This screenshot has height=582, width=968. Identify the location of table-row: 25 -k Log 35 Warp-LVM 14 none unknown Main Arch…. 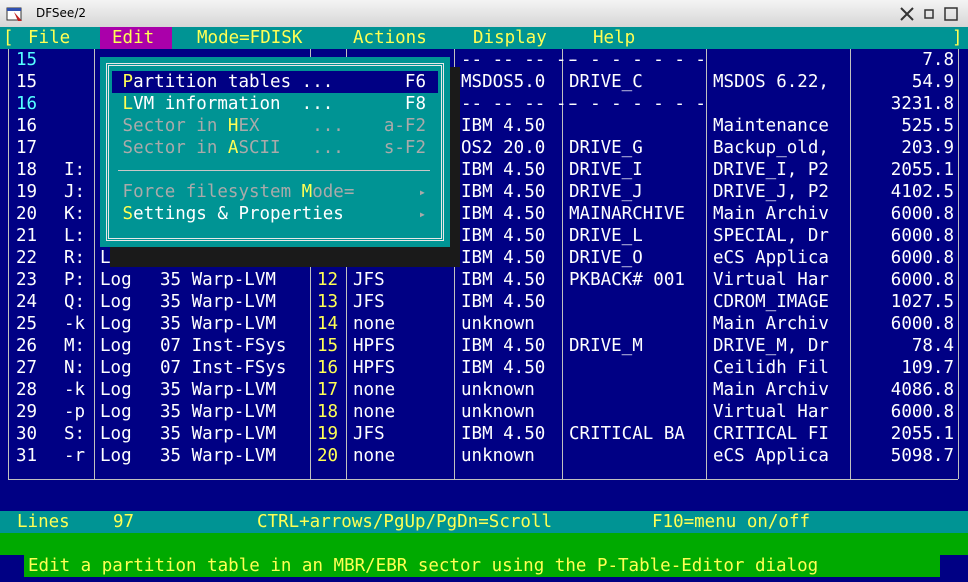
(484, 324).